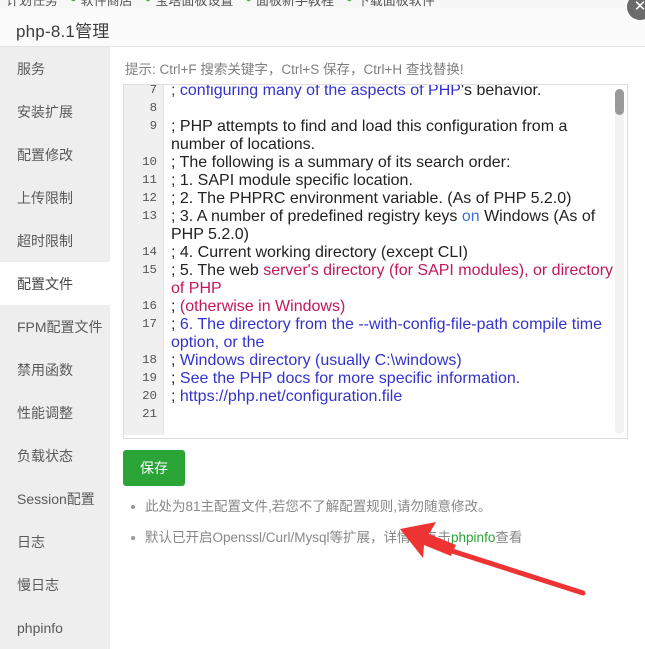 The height and width of the screenshot is (649, 645). I want to click on code-token: Windows directory (usually C:\windows), so click(320, 360).